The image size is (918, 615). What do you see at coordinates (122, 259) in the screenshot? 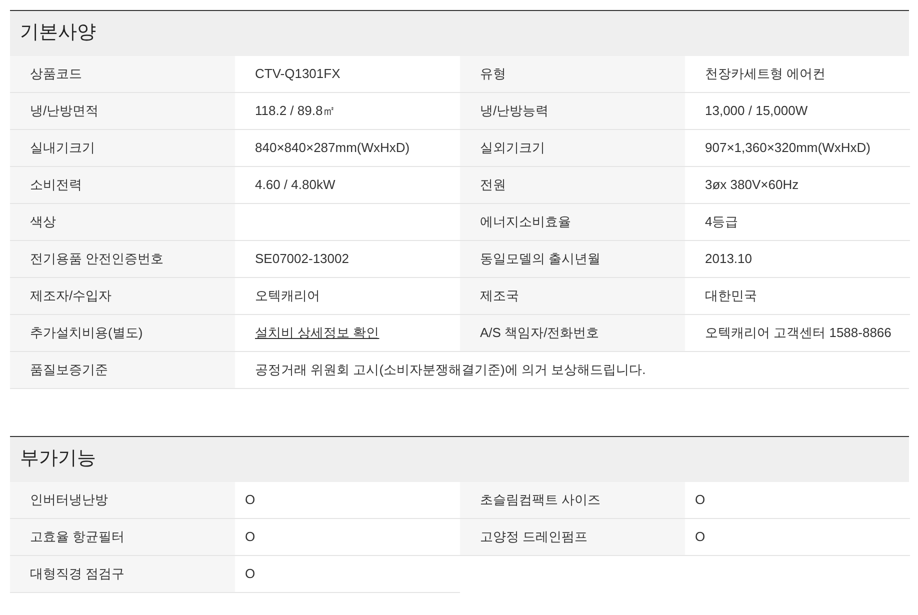
I see `spec-label: 전기용품 안전인증번호` at bounding box center [122, 259].